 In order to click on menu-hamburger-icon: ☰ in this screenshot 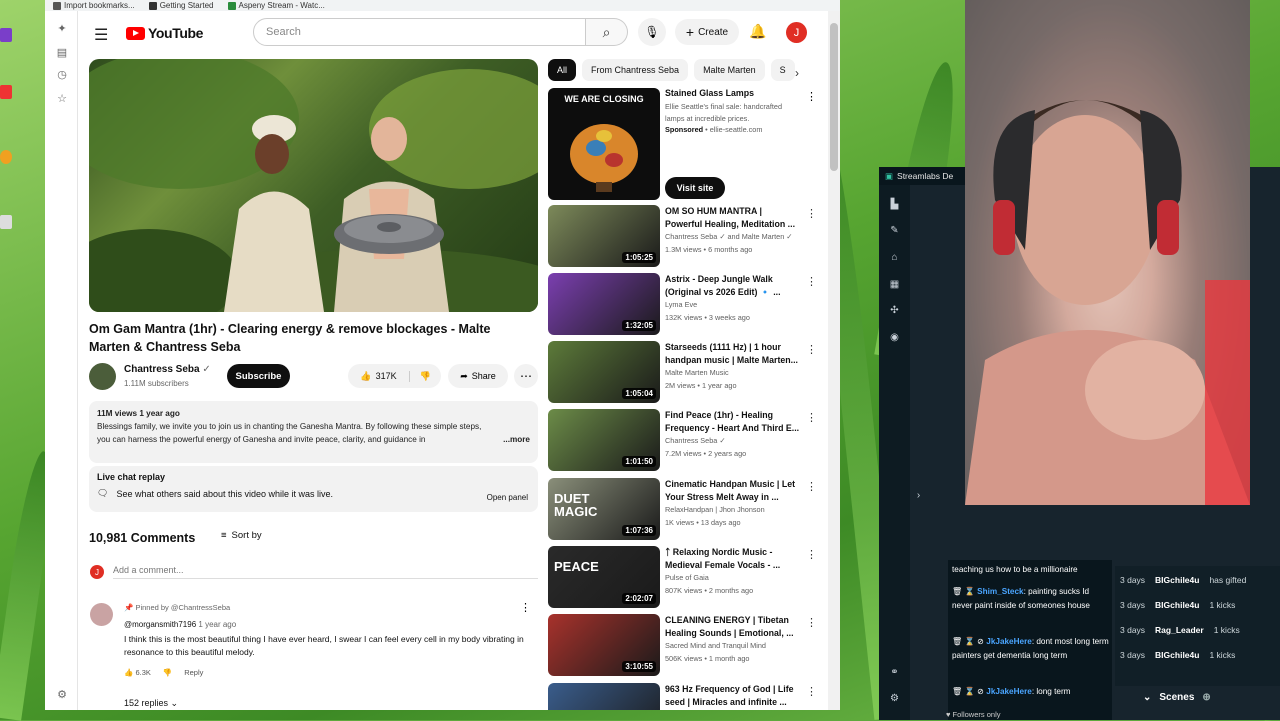, I will do `click(101, 35)`.